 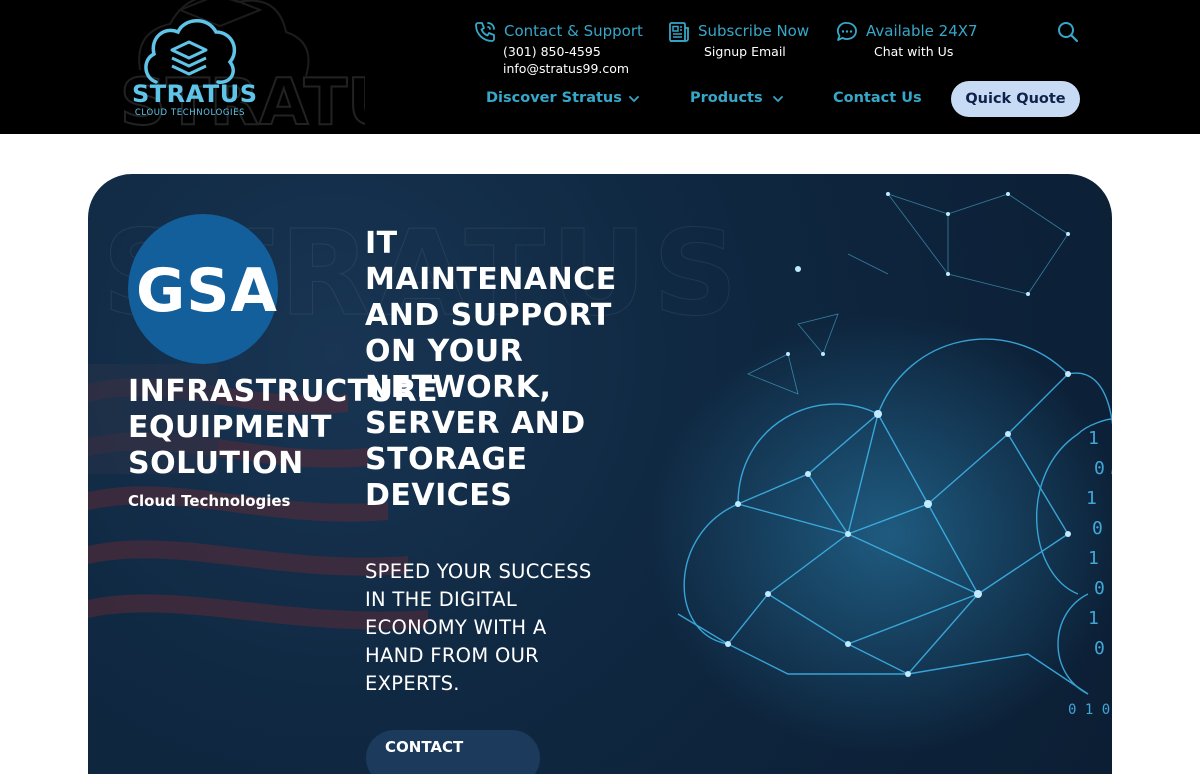 I want to click on chat-subtitle: Chat with Us, so click(x=913, y=51).